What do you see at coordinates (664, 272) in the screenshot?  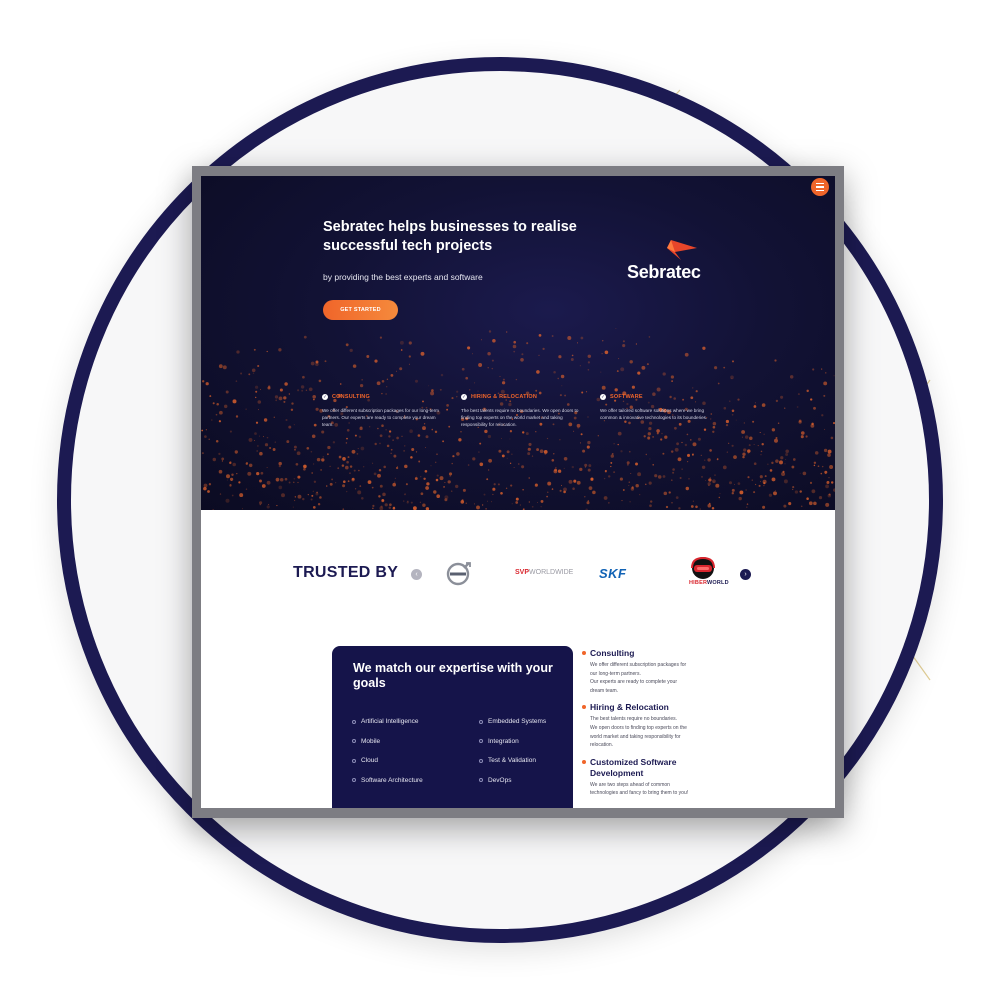 I see `brand-wordmark: Sebratec` at bounding box center [664, 272].